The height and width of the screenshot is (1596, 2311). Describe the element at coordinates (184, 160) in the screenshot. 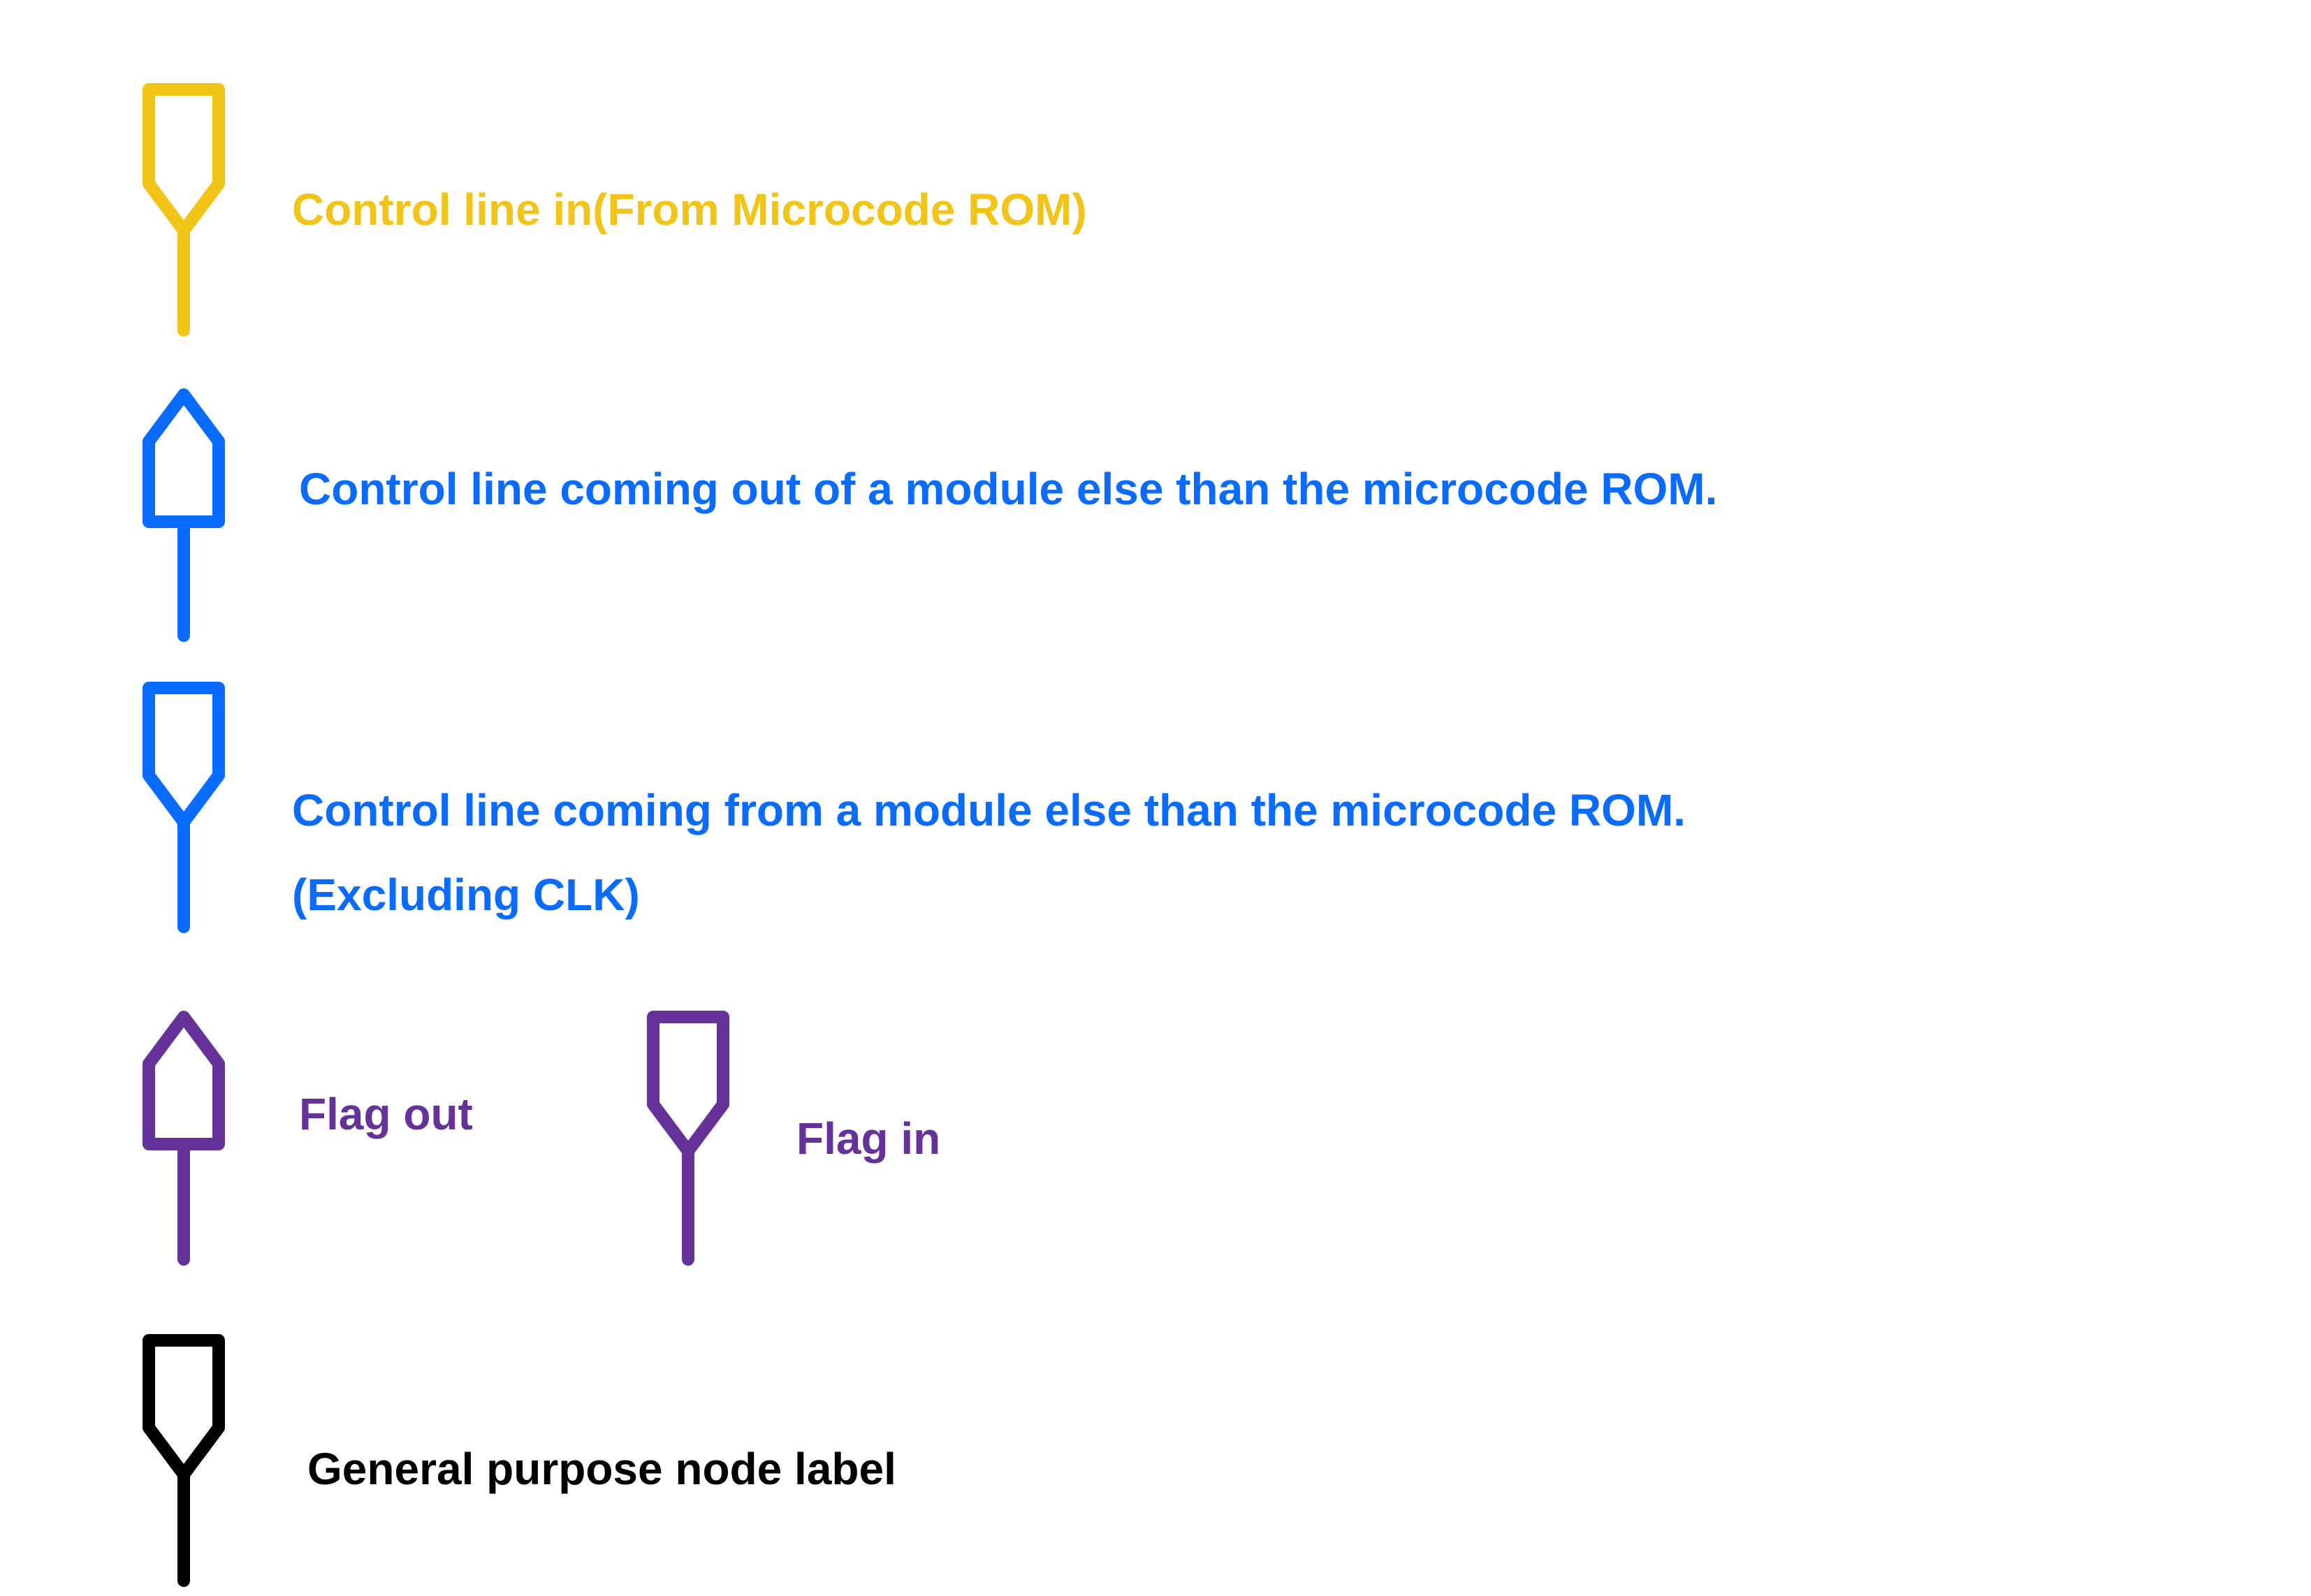

I see `microcode-in-icon-head` at that location.